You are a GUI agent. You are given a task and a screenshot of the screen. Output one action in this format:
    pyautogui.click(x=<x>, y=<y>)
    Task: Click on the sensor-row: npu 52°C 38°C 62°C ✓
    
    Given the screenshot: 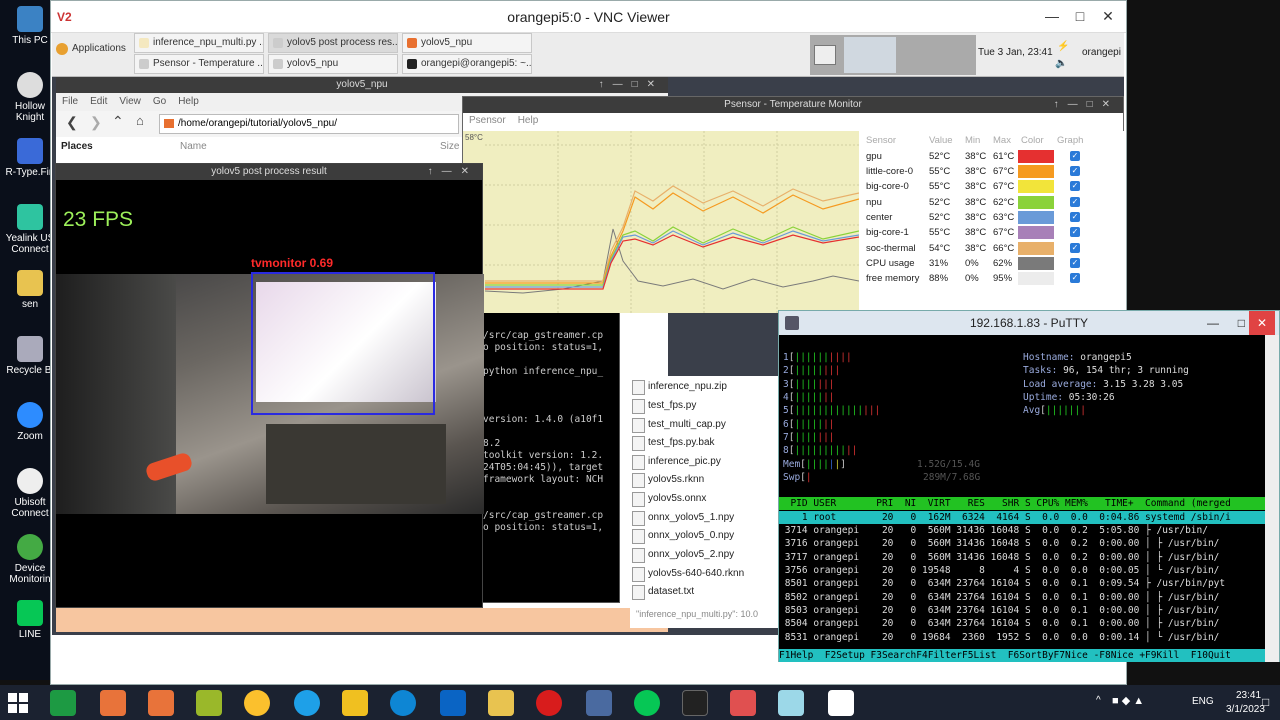 What is the action you would take?
    pyautogui.click(x=988, y=202)
    